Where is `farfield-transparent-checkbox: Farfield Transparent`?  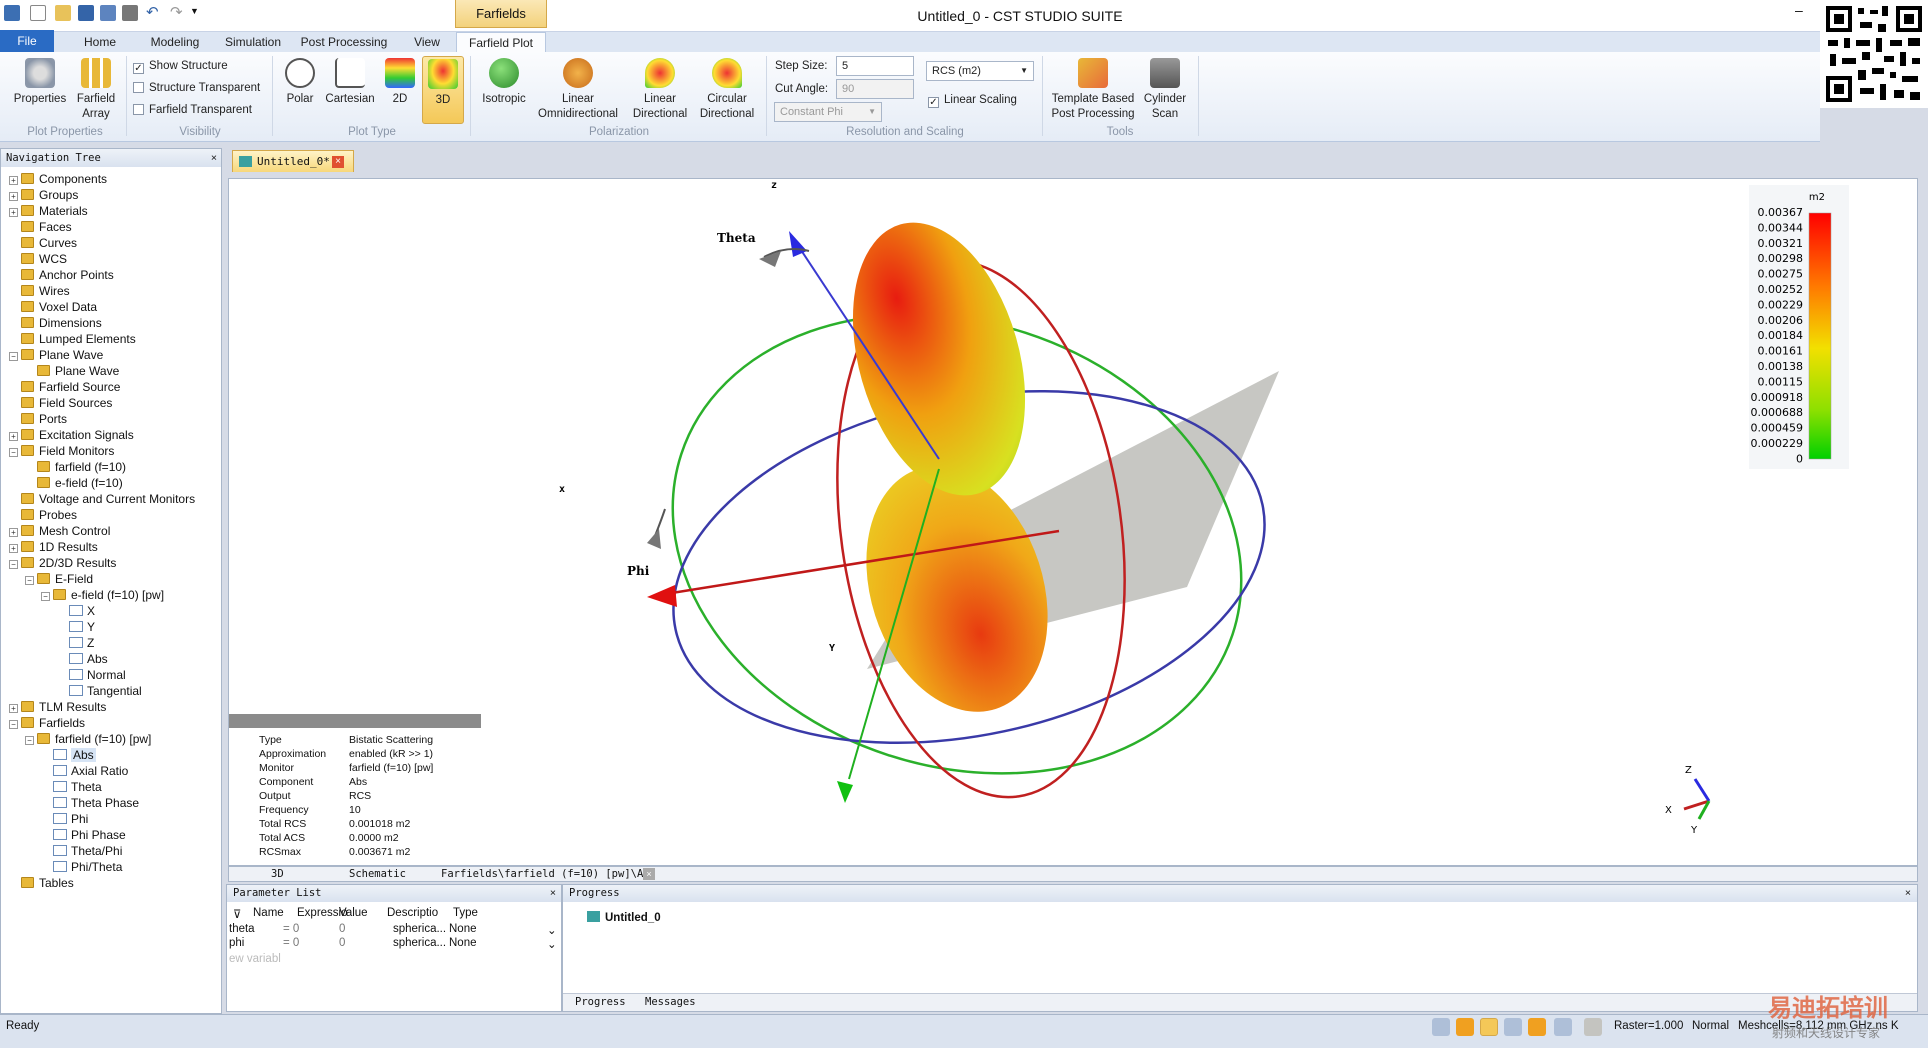
farfield-transparent-checkbox: Farfield Transparent is located at coordinates (192, 110).